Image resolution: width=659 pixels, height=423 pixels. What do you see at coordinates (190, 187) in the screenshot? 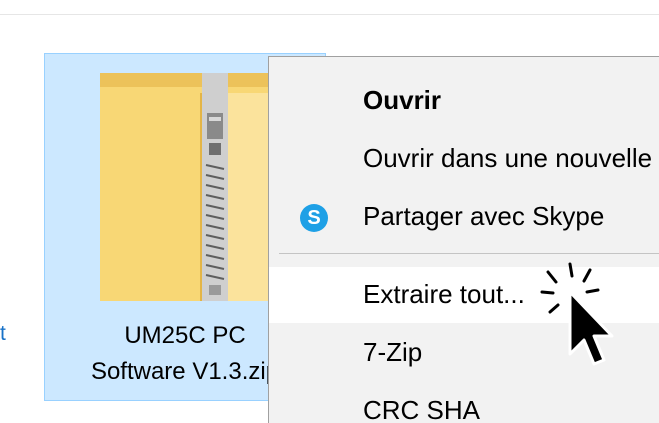
I see `zip-folder-icon` at bounding box center [190, 187].